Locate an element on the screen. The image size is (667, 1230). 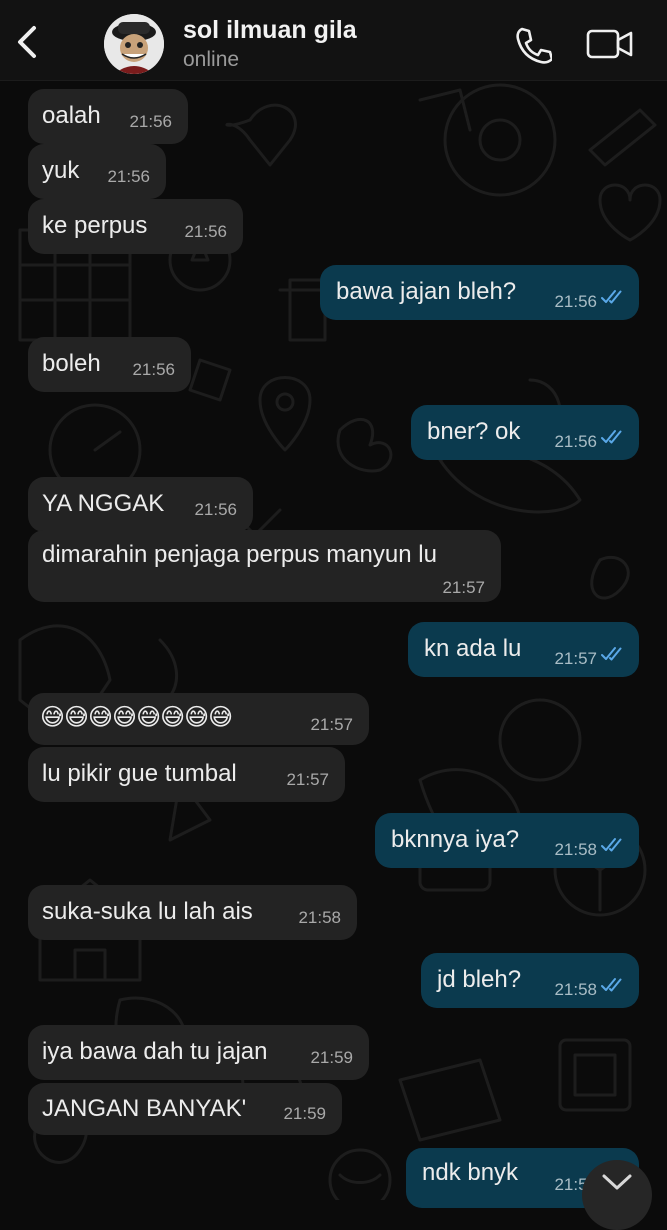
message-text: YA NGGAK is located at coordinates (103, 503).